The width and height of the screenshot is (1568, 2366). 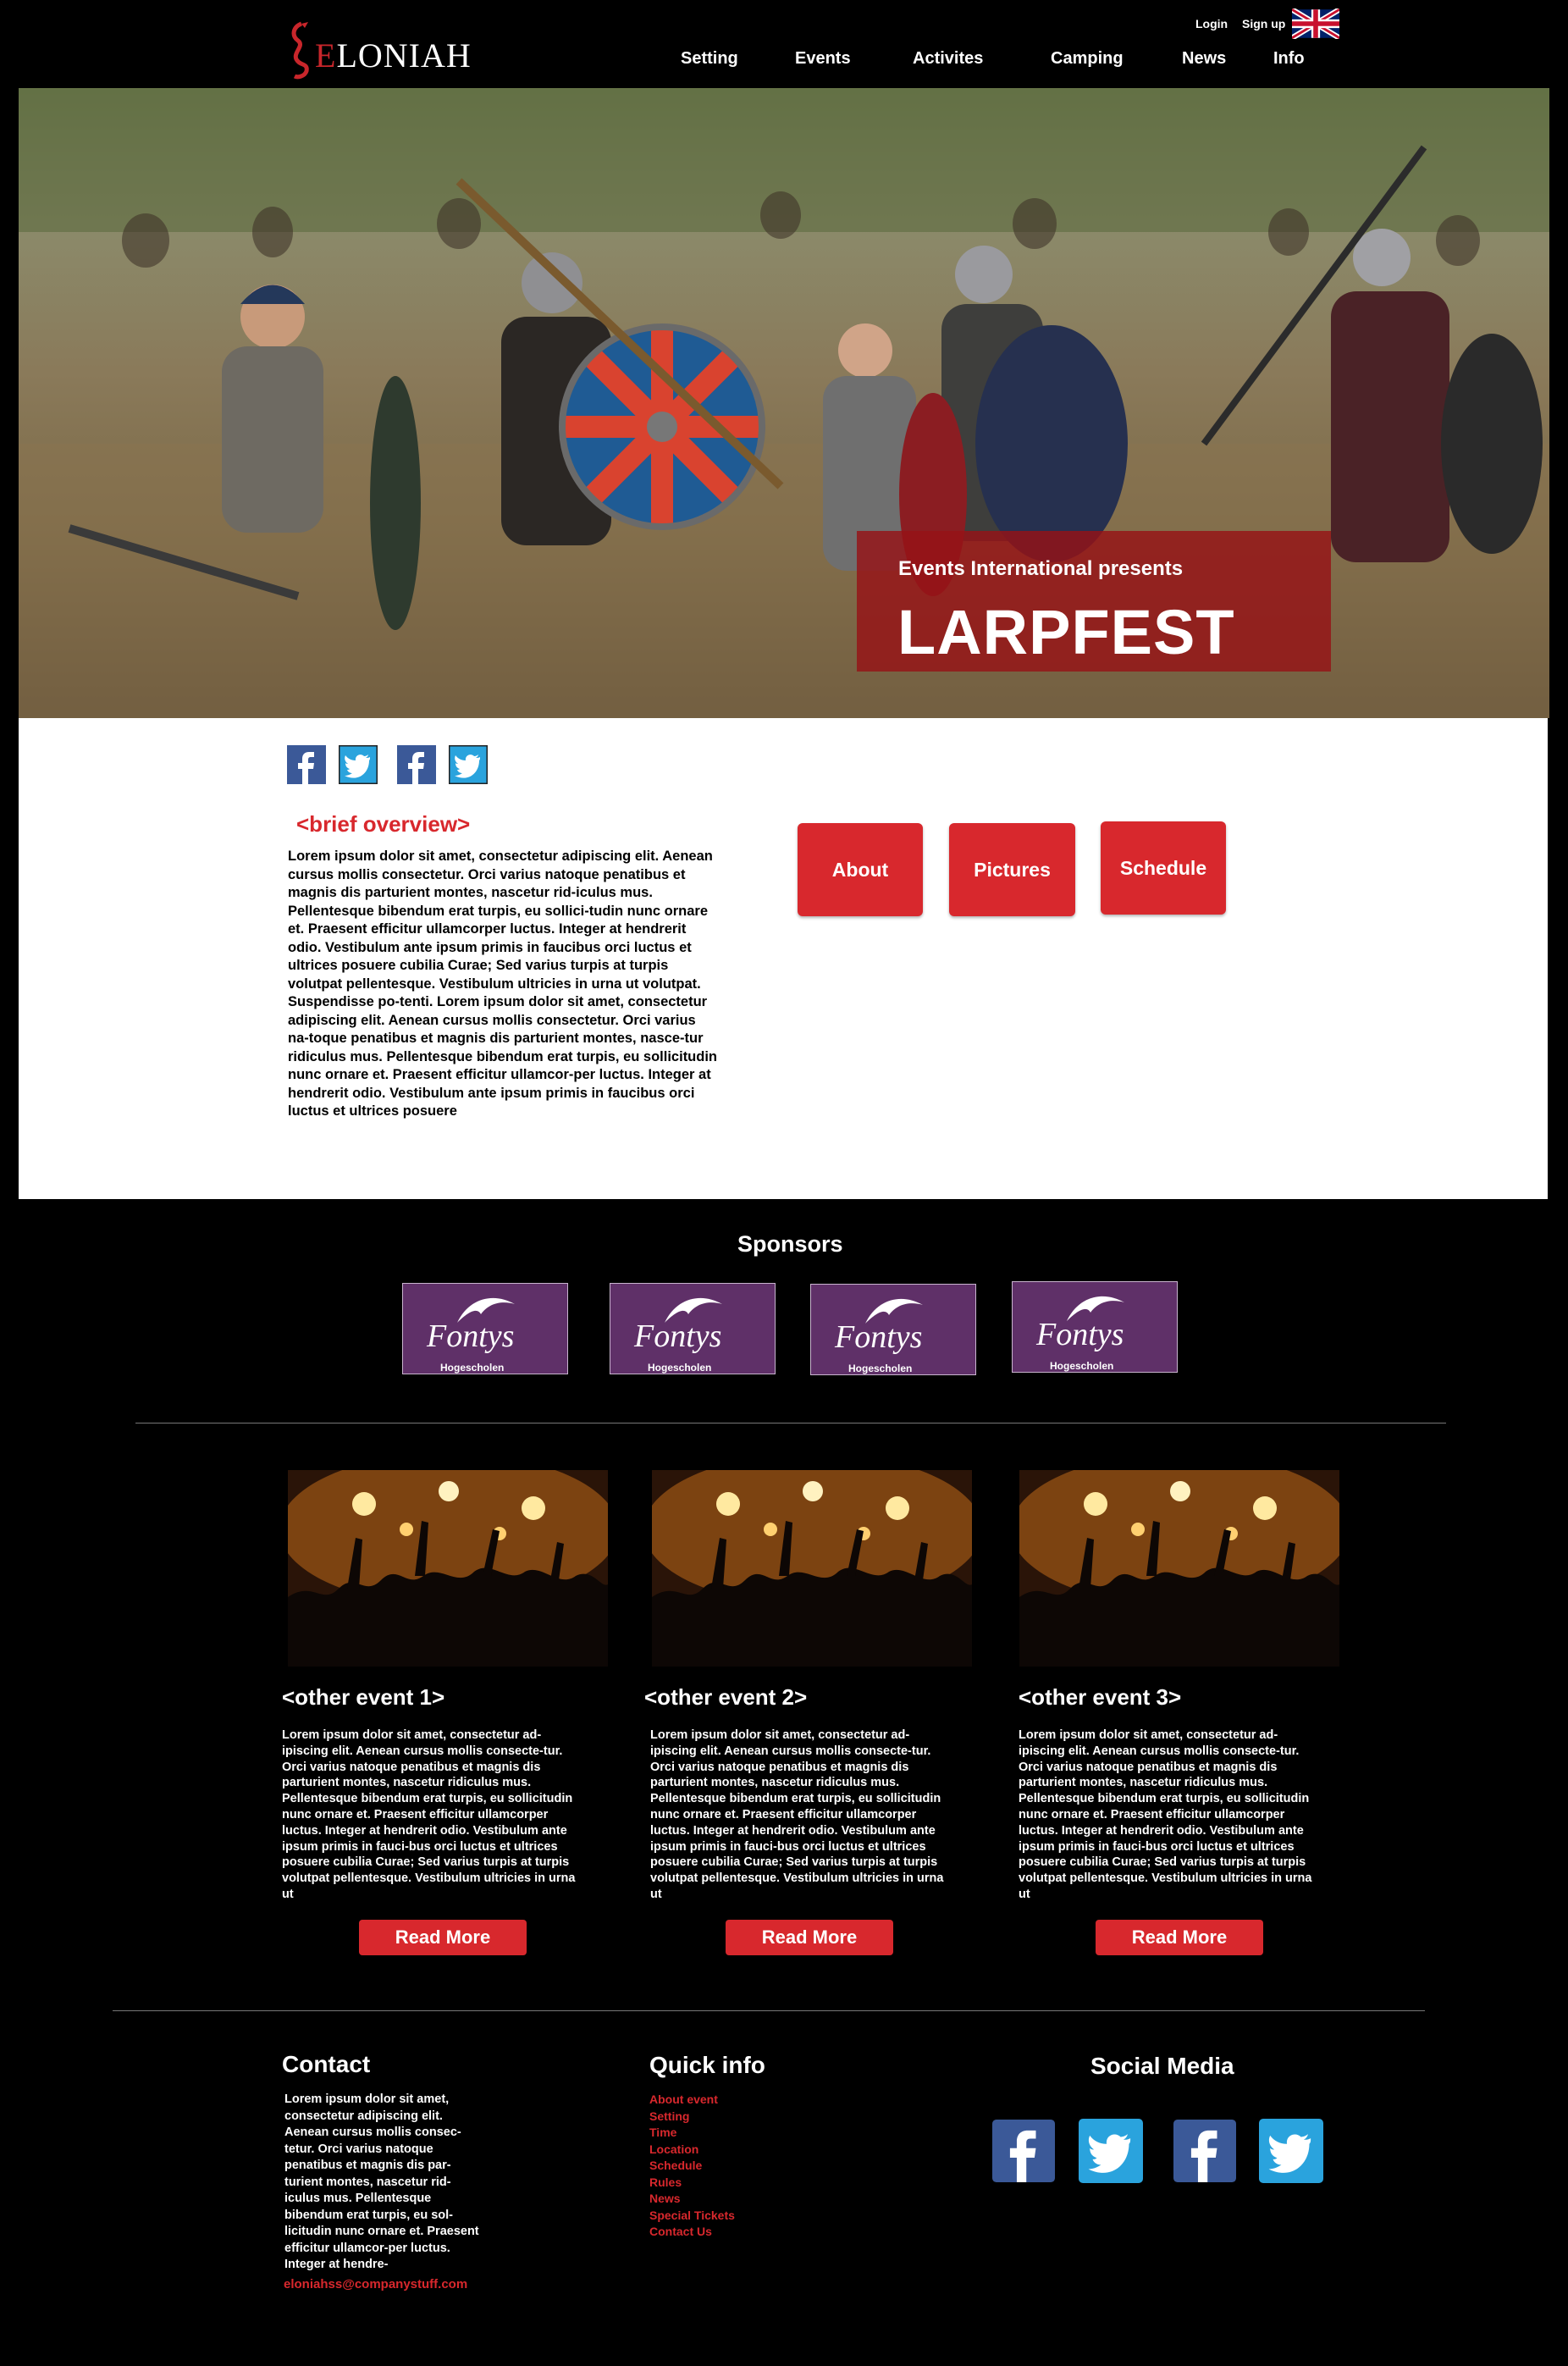 I want to click on login-link: Login, so click(x=1211, y=23).